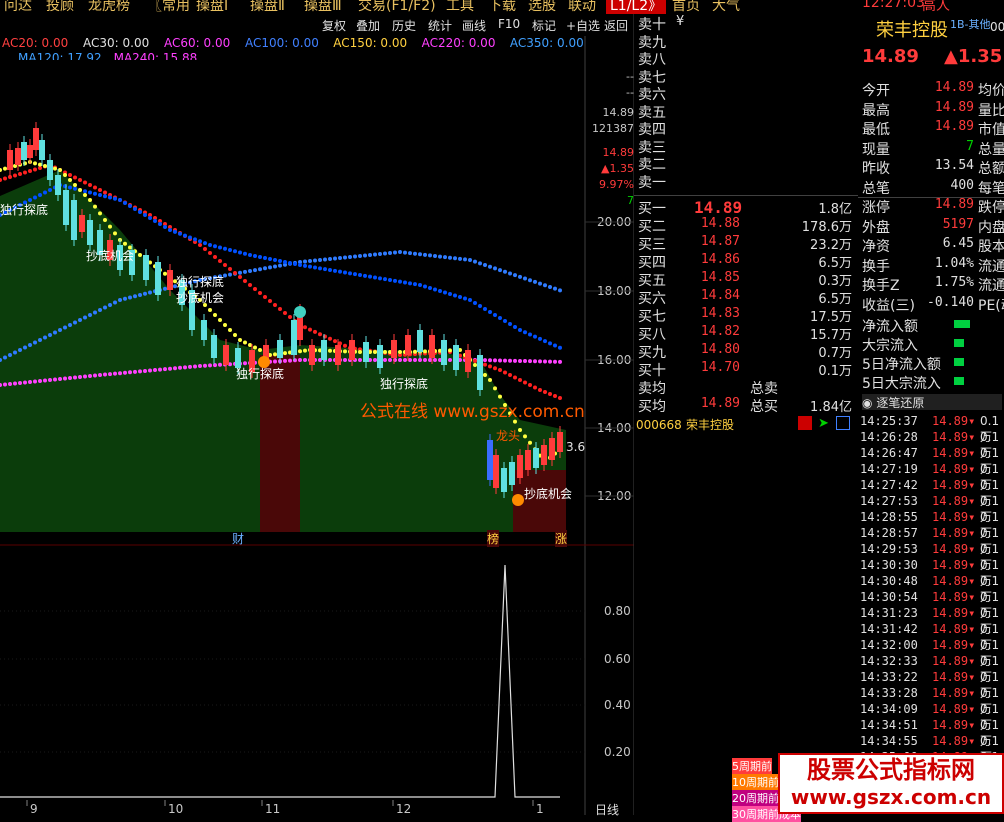 The image size is (1004, 822). I want to click on orderbook-price: 14.86, so click(720, 259).